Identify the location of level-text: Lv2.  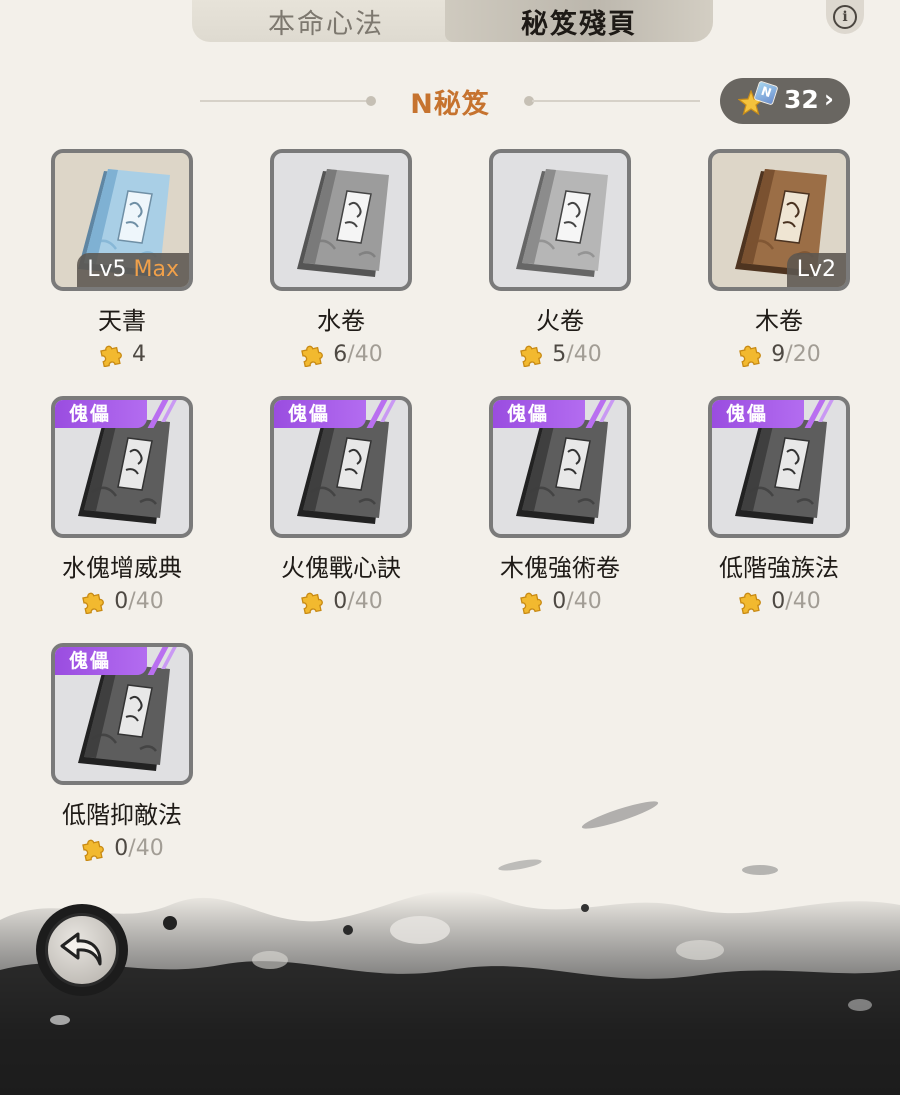
(816, 269).